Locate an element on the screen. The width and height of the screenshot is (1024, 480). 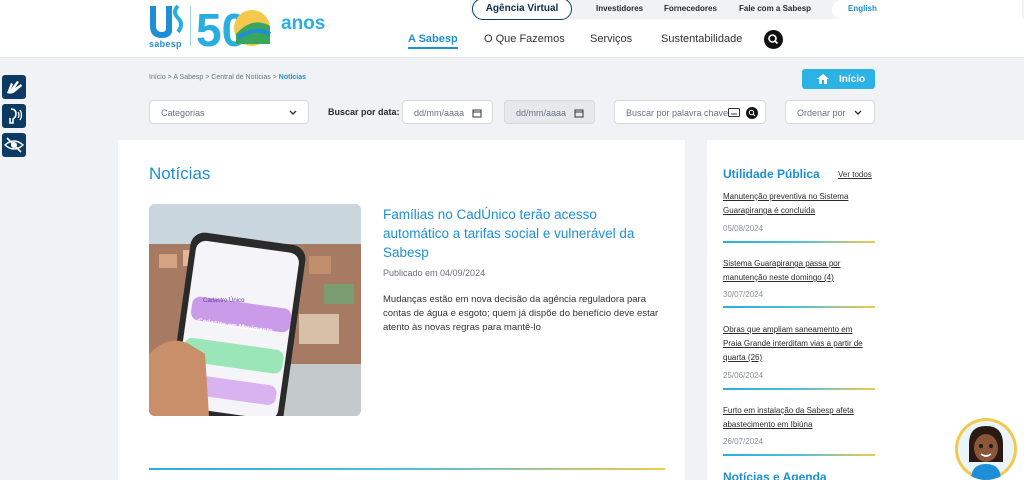
eye-slash-icon is located at coordinates (14, 145).